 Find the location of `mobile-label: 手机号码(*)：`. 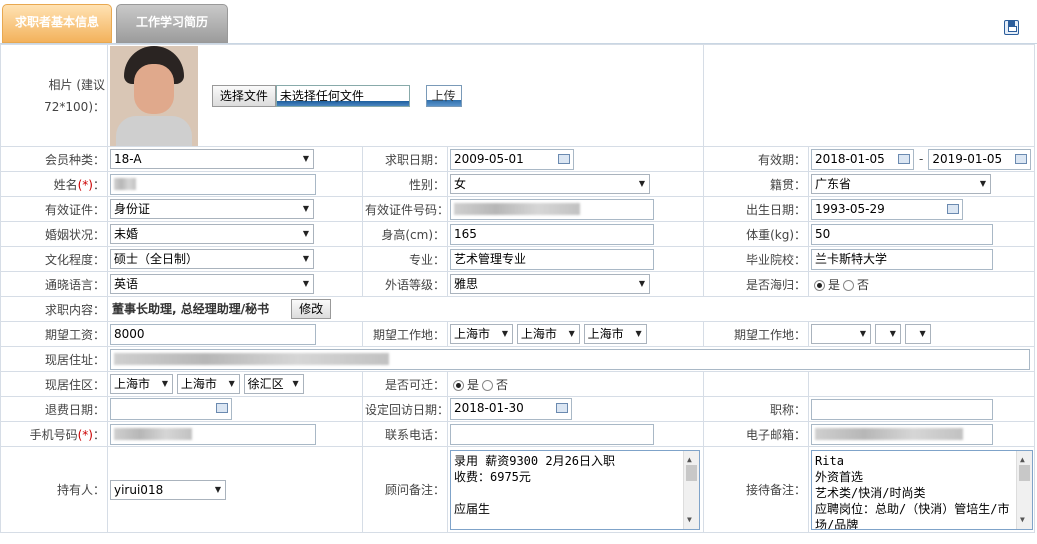

mobile-label: 手机号码(*)： is located at coordinates (54, 434).